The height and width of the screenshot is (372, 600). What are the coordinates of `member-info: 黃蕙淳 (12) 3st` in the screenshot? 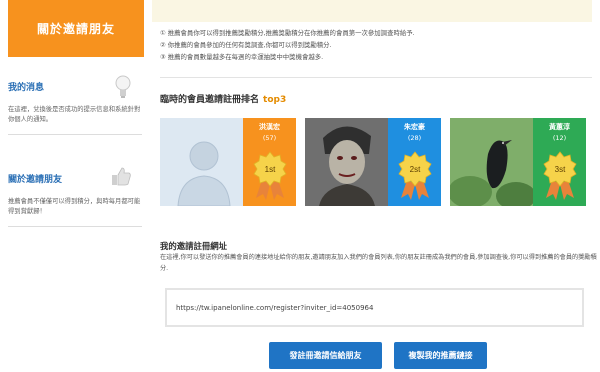 It's located at (559, 162).